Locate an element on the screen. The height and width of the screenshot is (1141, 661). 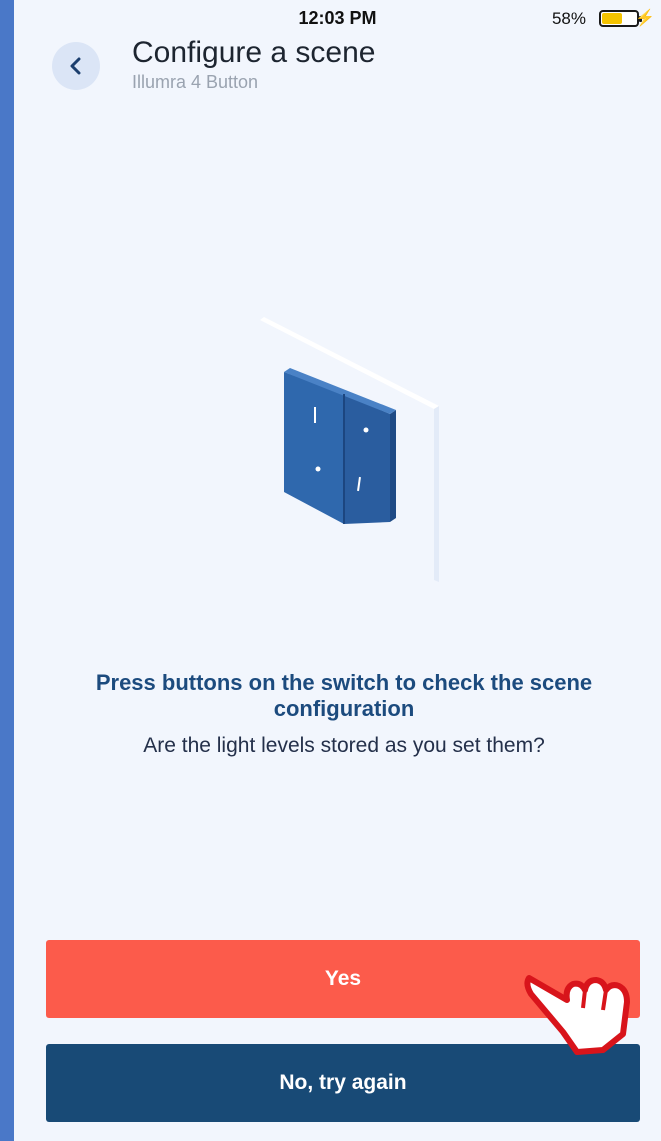
status-bar: 12:03 PM 58% ⚡ is located at coordinates (337, 17).